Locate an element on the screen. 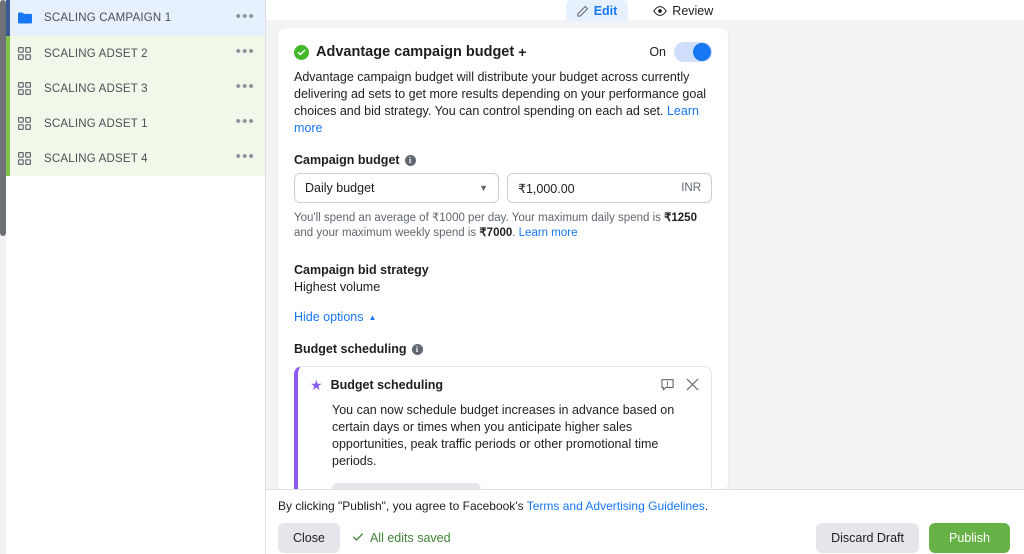 This screenshot has width=1024, height=554. publish-button: Publish is located at coordinates (969, 538).